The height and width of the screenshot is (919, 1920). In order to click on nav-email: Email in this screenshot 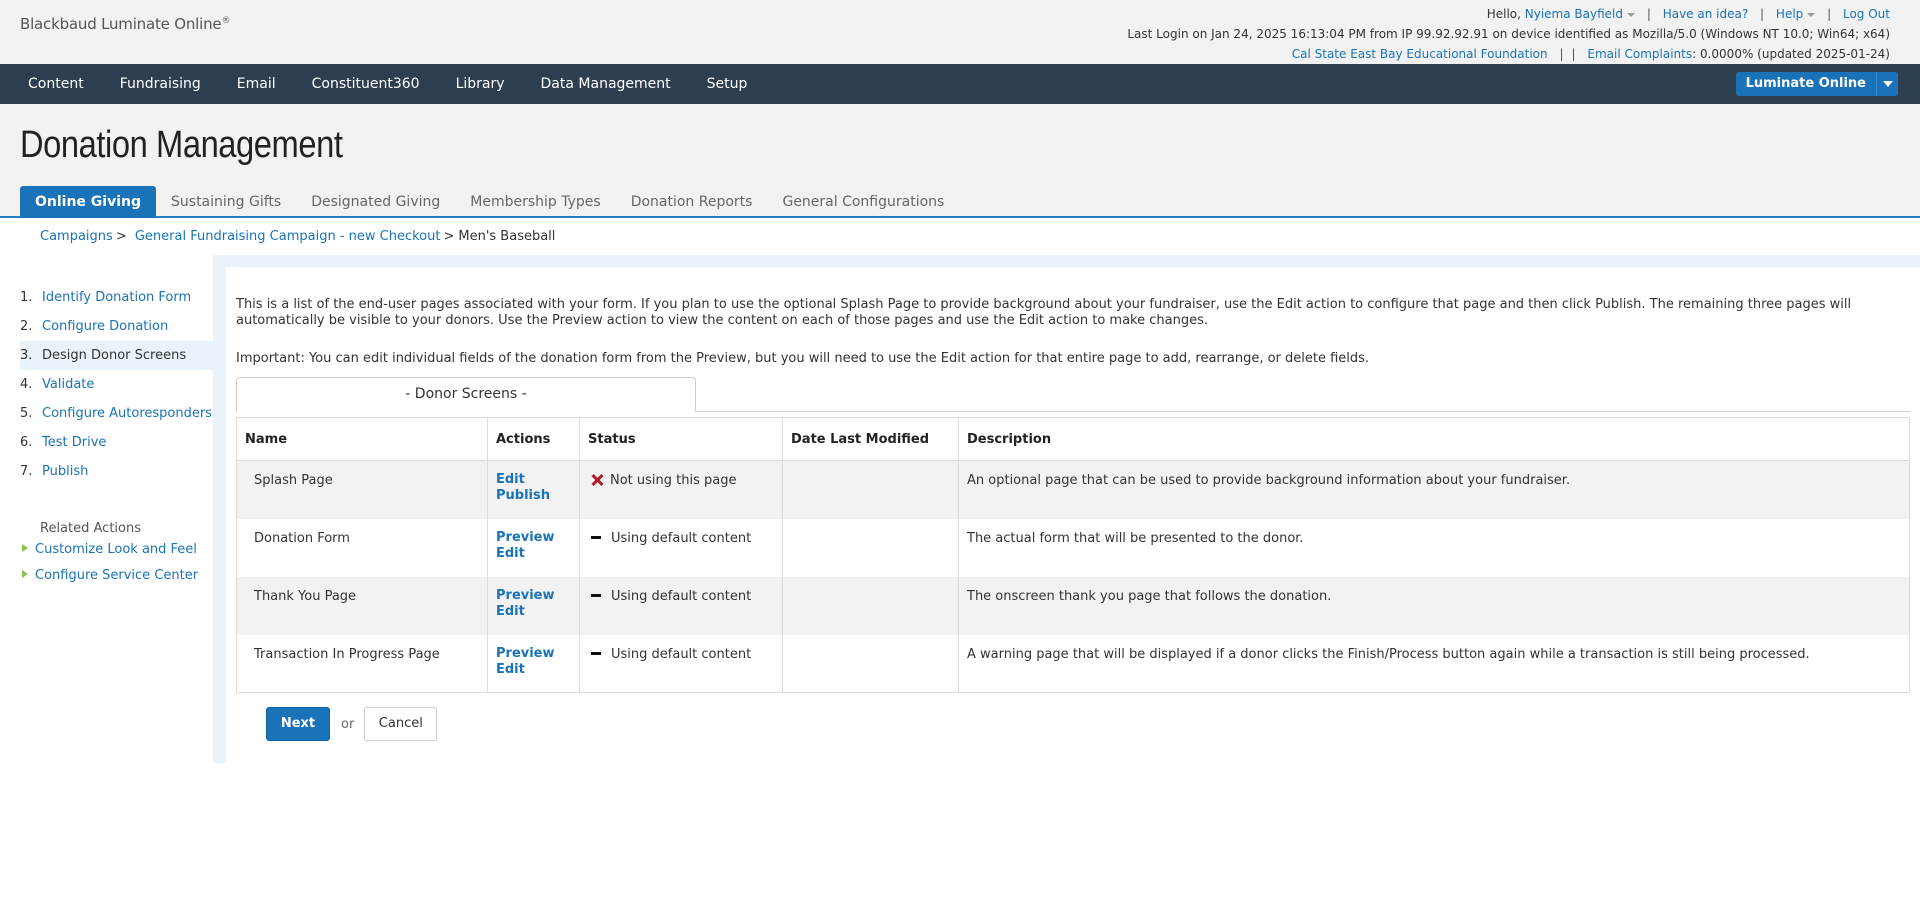, I will do `click(256, 84)`.